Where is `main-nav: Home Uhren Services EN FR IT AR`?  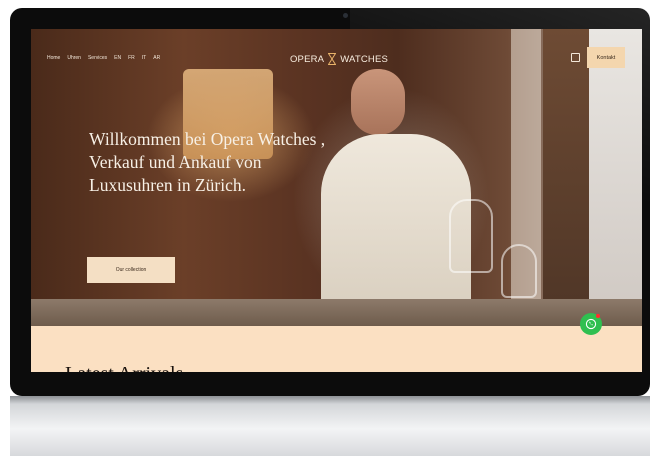 main-nav: Home Uhren Services EN FR IT AR is located at coordinates (103, 58).